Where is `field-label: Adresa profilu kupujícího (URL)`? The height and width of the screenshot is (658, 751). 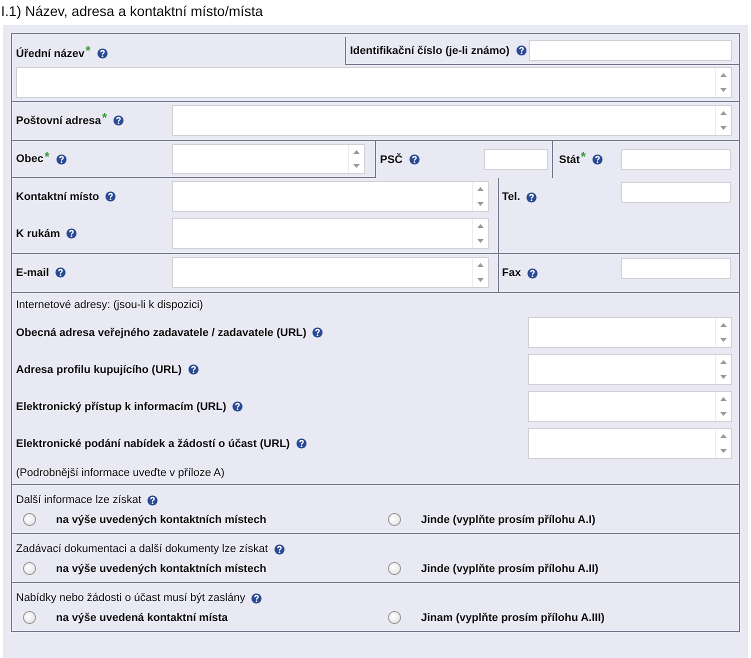
field-label: Adresa profilu kupujícího (URL) is located at coordinates (99, 370).